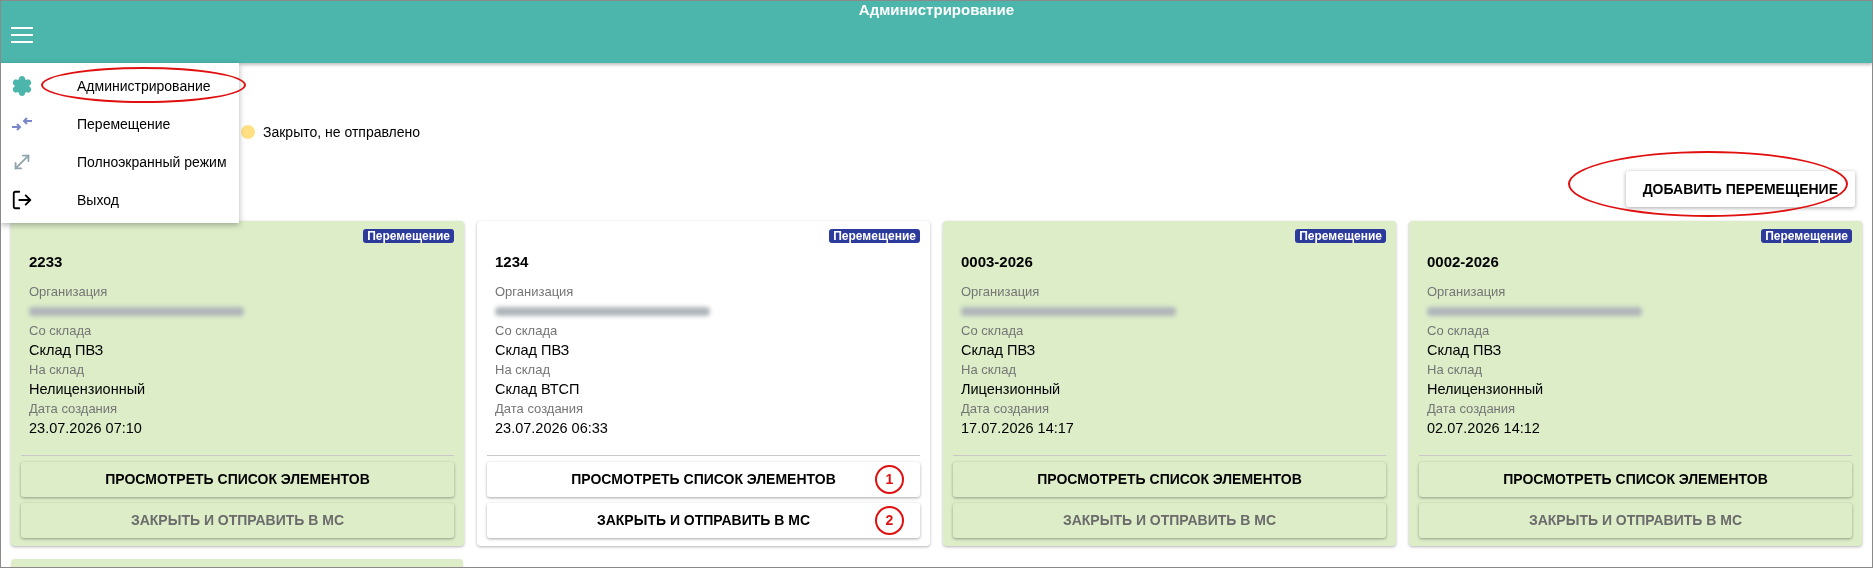 The width and height of the screenshot is (1873, 568). What do you see at coordinates (22, 200) in the screenshot?
I see `logout-icon` at bounding box center [22, 200].